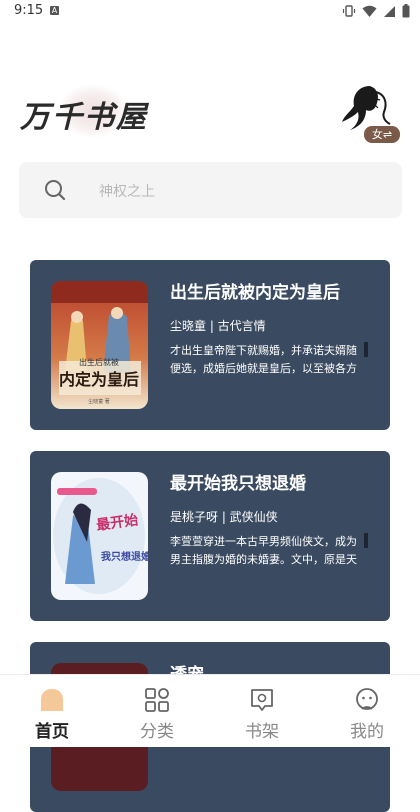 Image resolution: width=420 pixels, height=812 pixels. What do you see at coordinates (55, 190) in the screenshot?
I see `search-icon` at bounding box center [55, 190].